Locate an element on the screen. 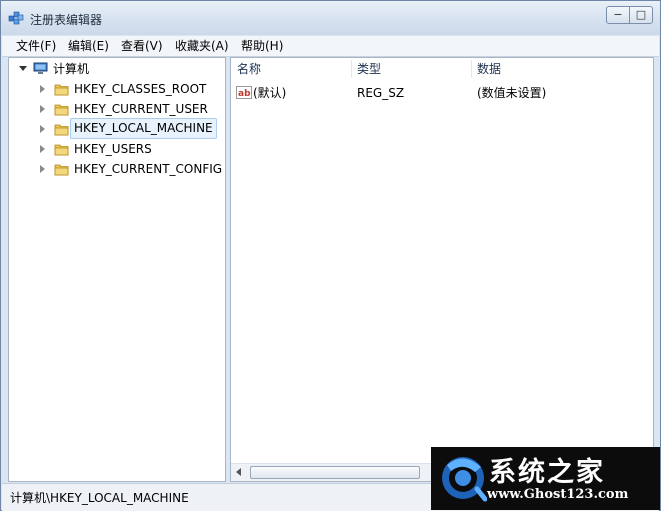  status-path: 计算机\HKEY_LOCAL_MACHINE is located at coordinates (99, 498).